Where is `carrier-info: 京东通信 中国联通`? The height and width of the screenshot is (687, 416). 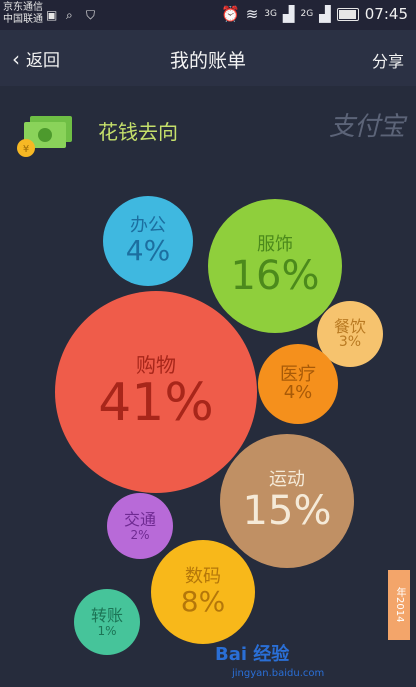 carrier-info: 京东通信 中国联通 is located at coordinates (23, 14).